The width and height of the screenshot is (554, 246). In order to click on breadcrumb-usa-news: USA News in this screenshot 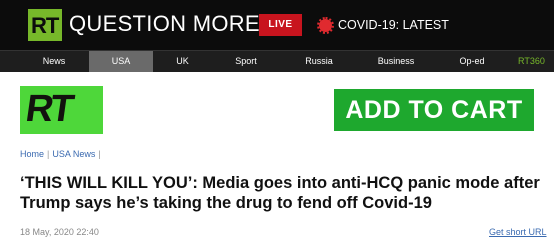, I will do `click(73, 154)`.